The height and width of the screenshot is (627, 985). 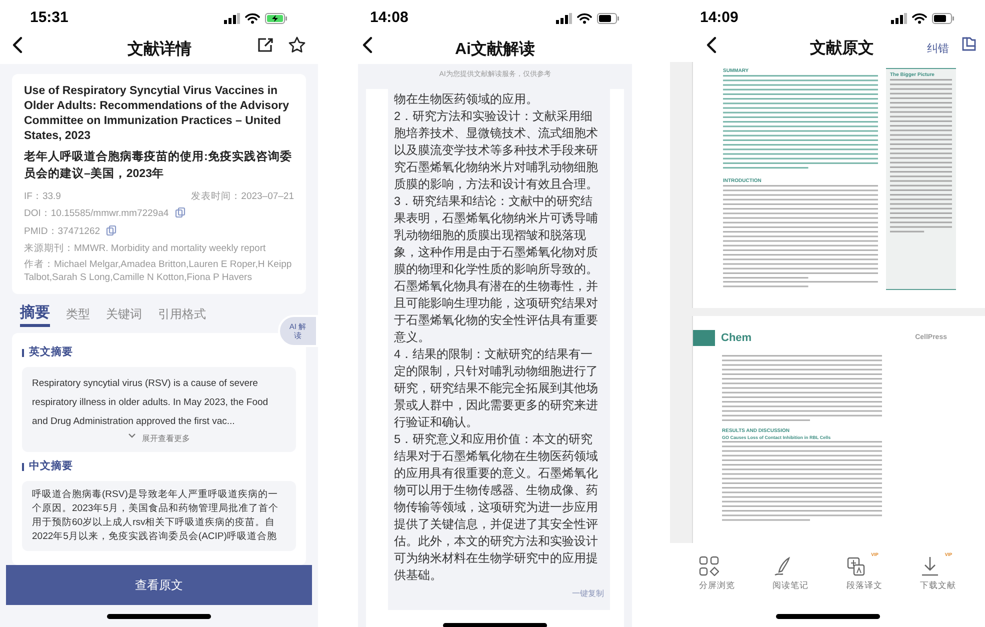 What do you see at coordinates (182, 316) in the screenshot?
I see `tab: 引用格式` at bounding box center [182, 316].